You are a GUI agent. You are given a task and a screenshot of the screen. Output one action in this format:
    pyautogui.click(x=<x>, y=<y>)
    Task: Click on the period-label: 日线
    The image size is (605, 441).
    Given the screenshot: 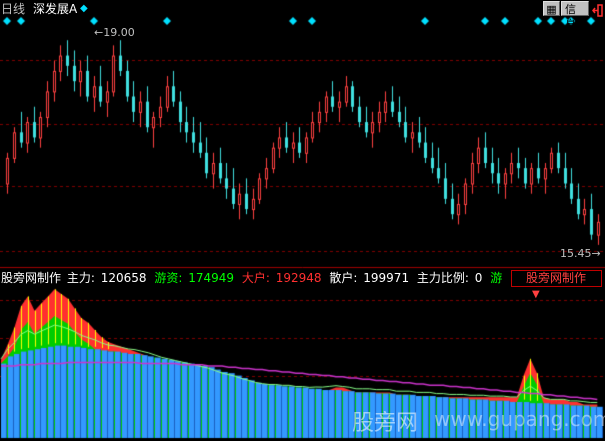 What is the action you would take?
    pyautogui.click(x=13, y=9)
    